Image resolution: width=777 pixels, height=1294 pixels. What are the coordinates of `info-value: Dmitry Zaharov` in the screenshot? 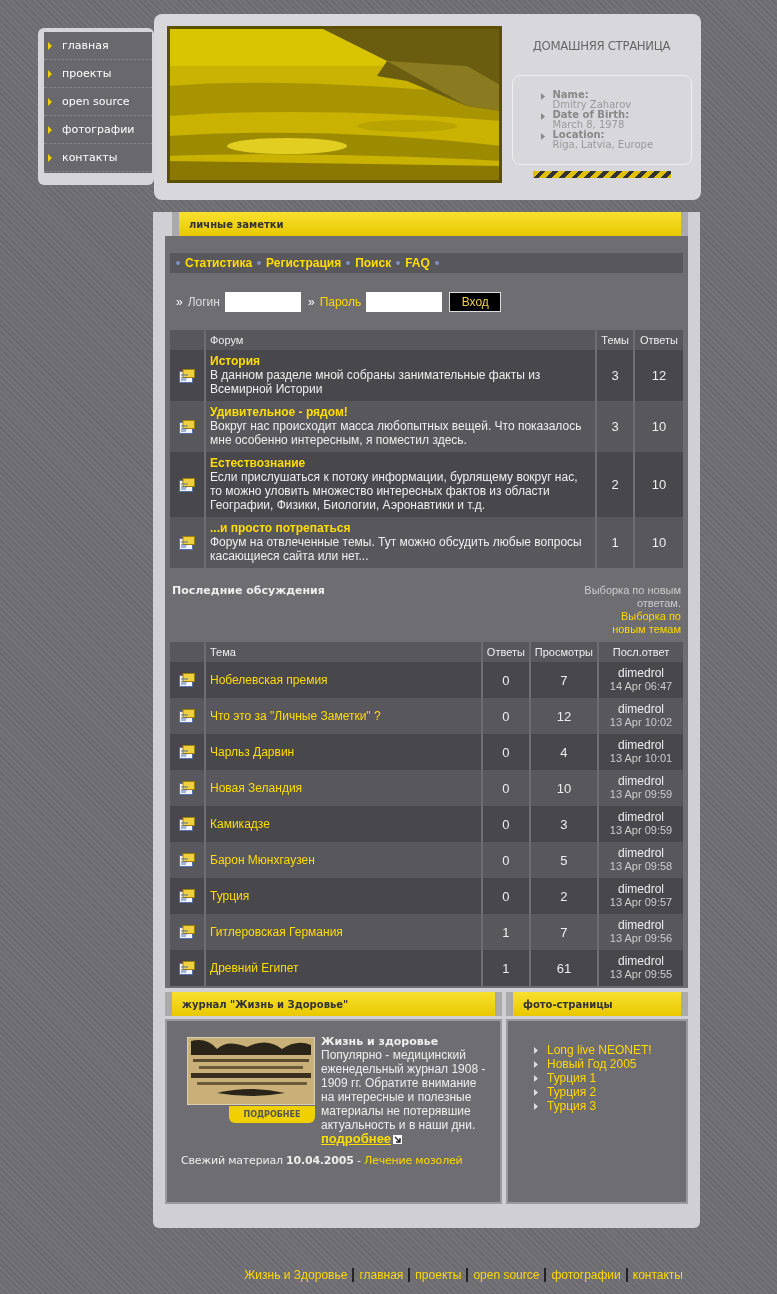 It's located at (592, 105).